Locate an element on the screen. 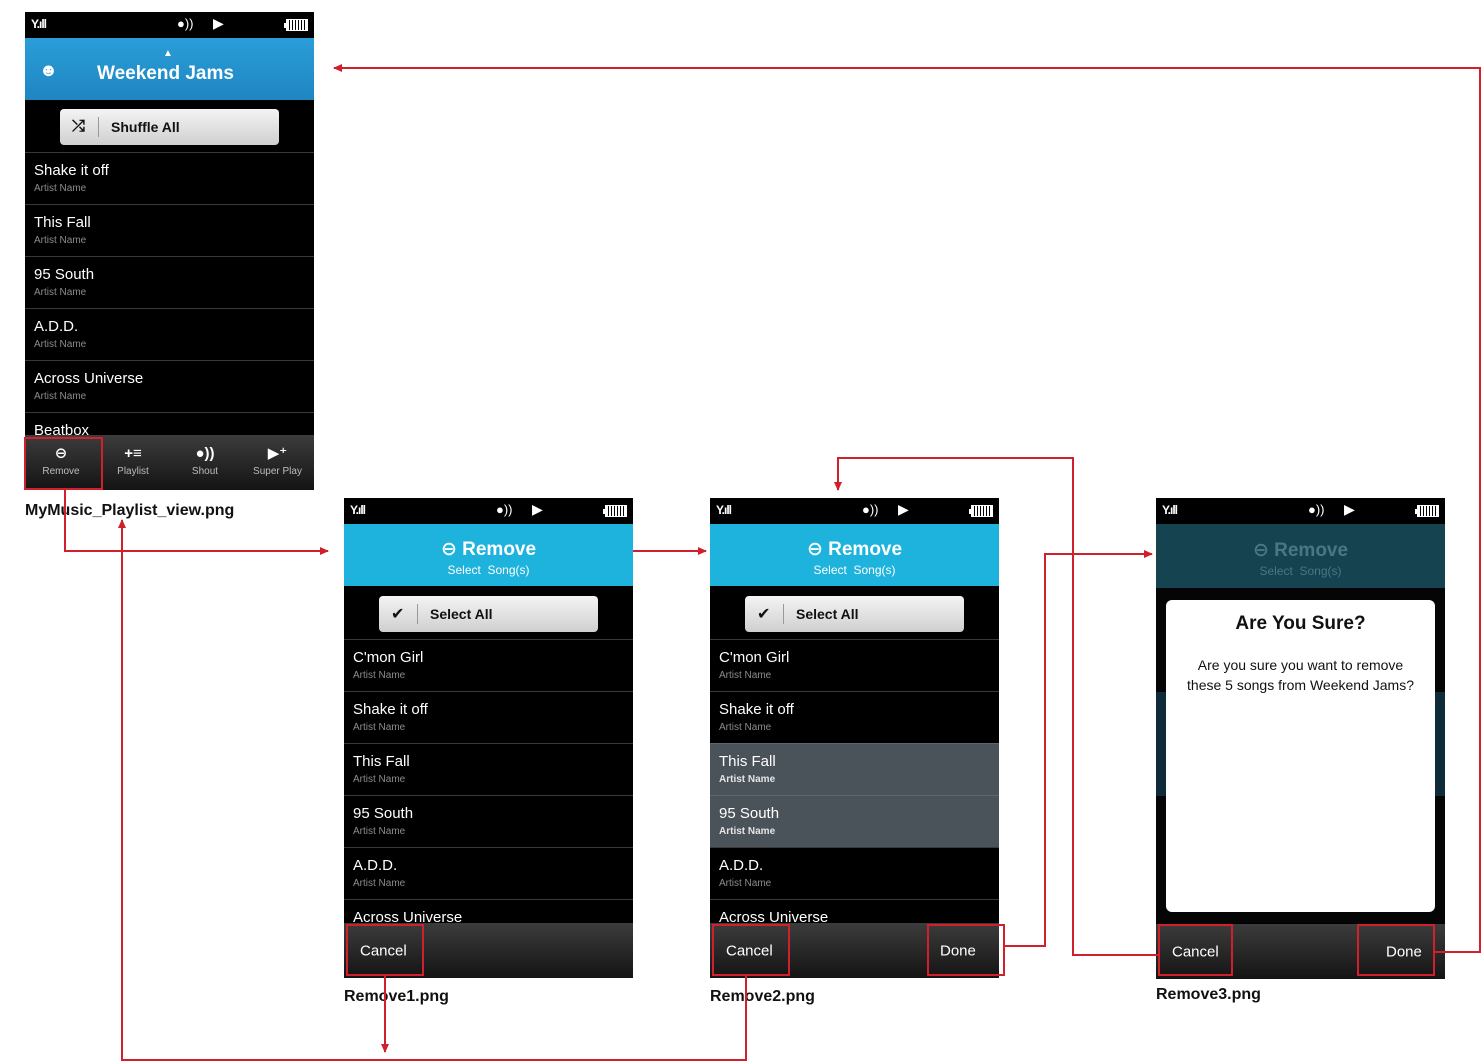 The width and height of the screenshot is (1483, 1062). arrow-done2-to-remove3 is located at coordinates (1079, 748).